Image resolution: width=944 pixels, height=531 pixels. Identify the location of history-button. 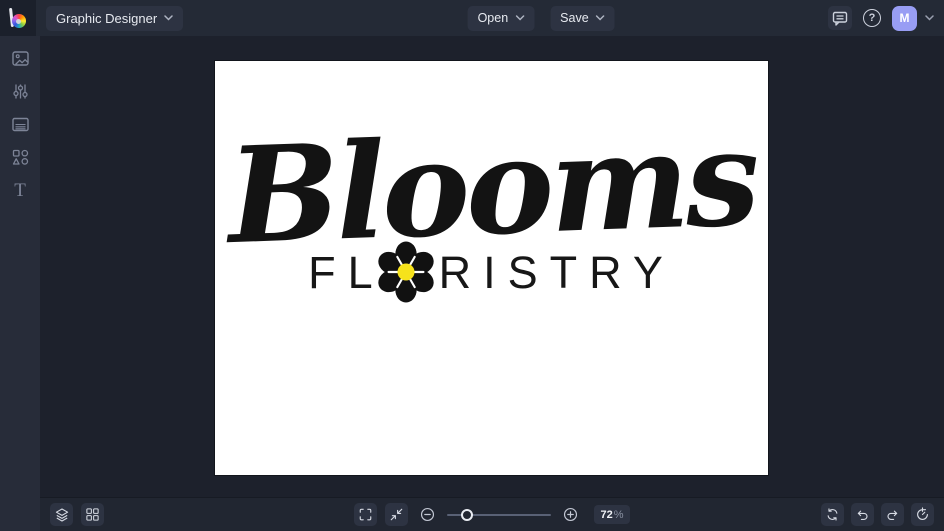
(922, 514).